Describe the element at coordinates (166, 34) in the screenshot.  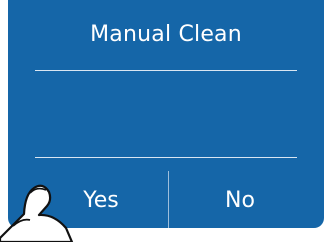
I see `dialog-title: Manual Clean` at that location.